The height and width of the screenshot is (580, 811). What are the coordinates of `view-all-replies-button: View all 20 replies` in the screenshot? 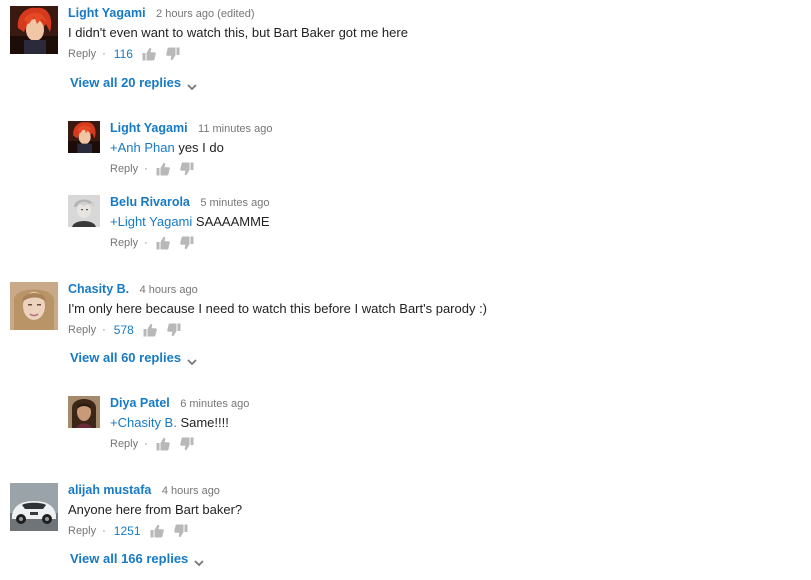 It's located at (133, 82).